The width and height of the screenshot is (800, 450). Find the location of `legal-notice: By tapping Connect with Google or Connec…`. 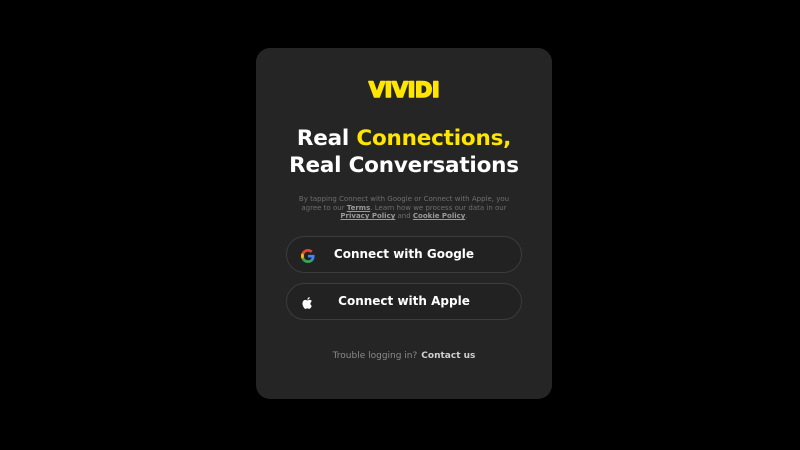

legal-notice: By tapping Connect with Google or Connec… is located at coordinates (404, 208).